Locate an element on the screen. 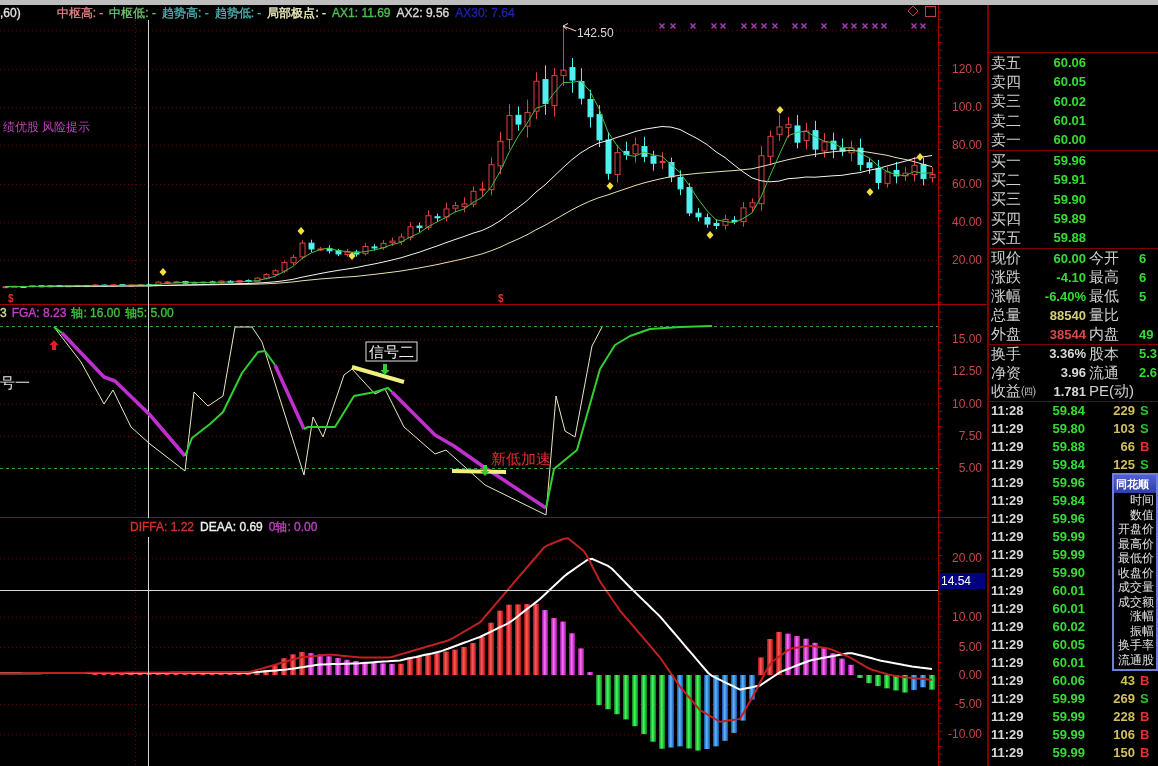 This screenshot has height=766, width=1158. rising-segment-line is located at coordinates (58, 330).